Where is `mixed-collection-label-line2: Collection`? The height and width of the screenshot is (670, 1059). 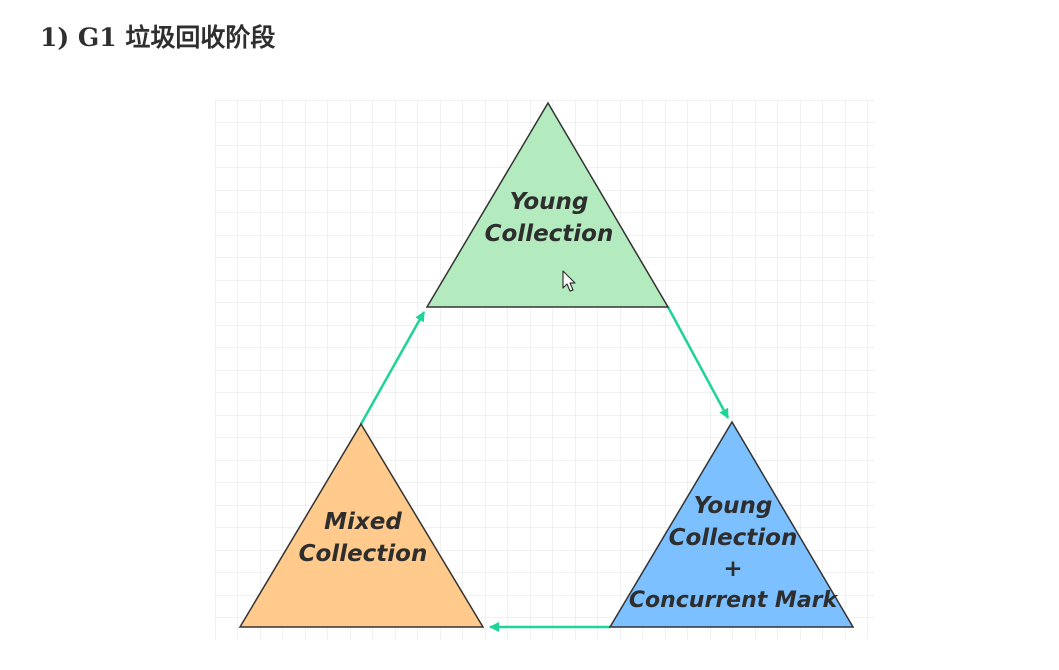
mixed-collection-label-line2: Collection is located at coordinates (363, 554).